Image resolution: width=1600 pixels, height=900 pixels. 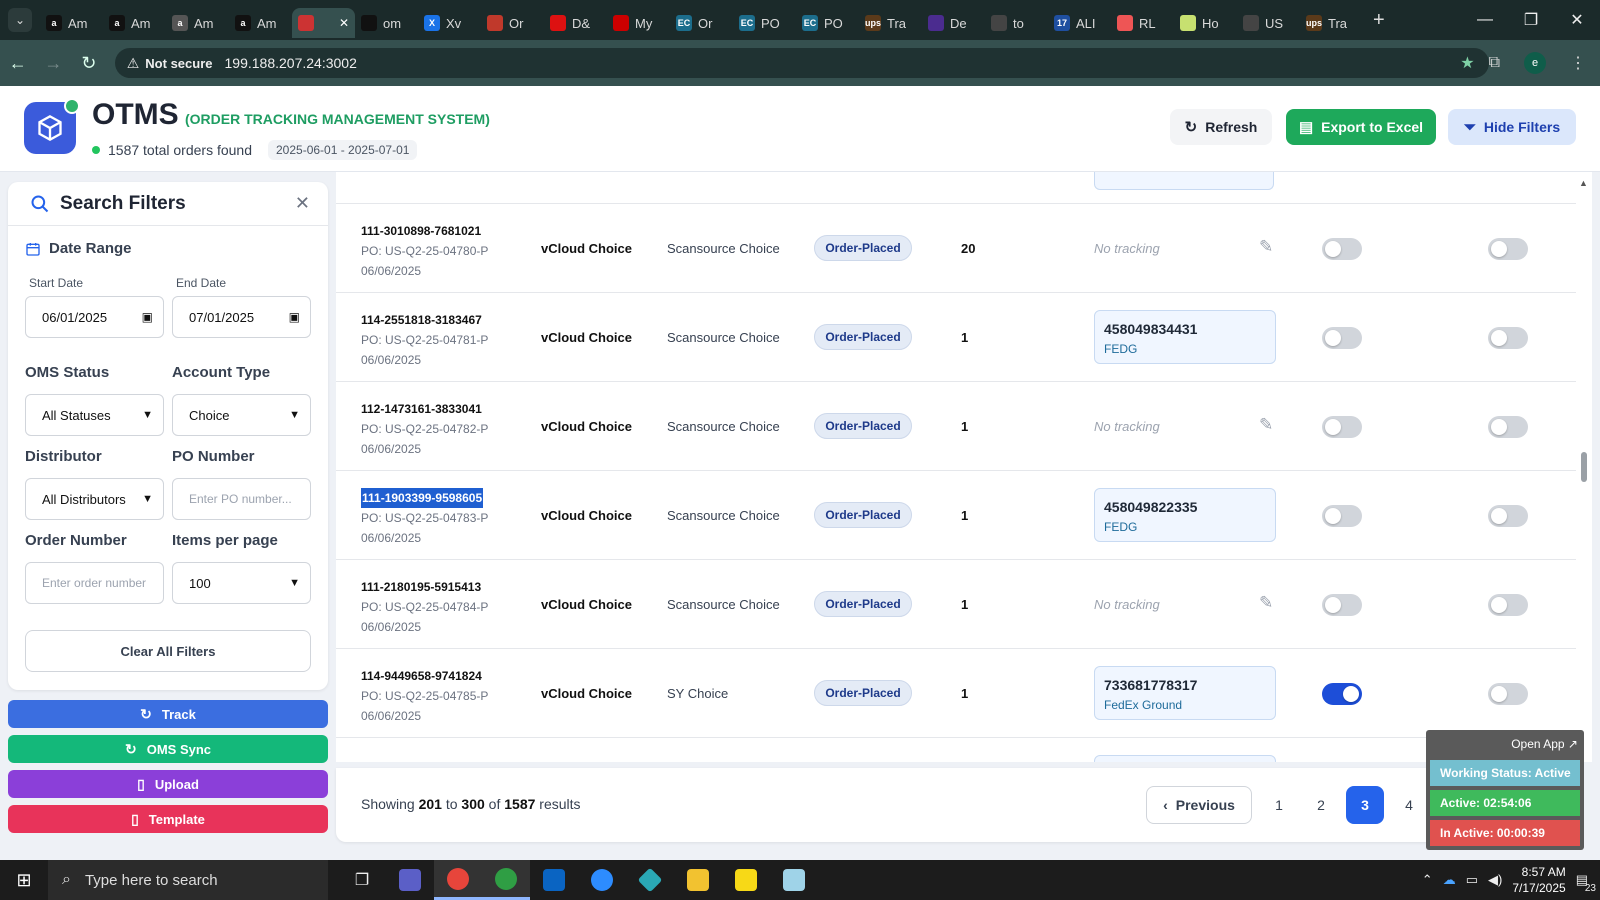 What do you see at coordinates (94, 415) in the screenshot?
I see `oms-status-select: All Statuses ▼` at bounding box center [94, 415].